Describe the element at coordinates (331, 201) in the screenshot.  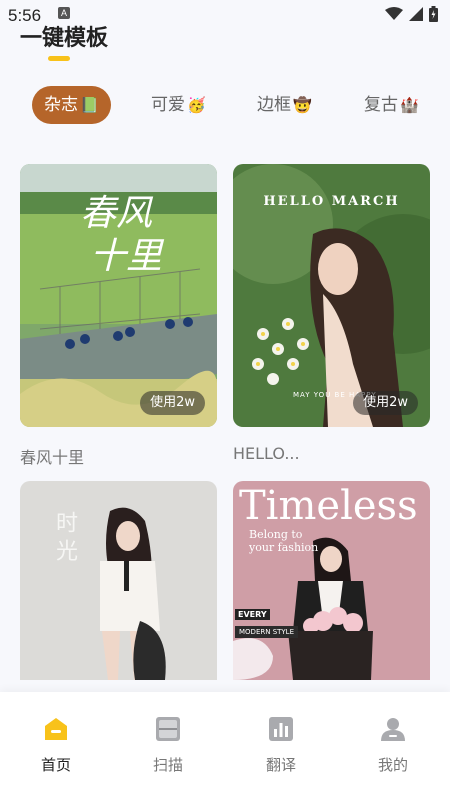
I see `card-overlay-title: HELLO MARCH` at that location.